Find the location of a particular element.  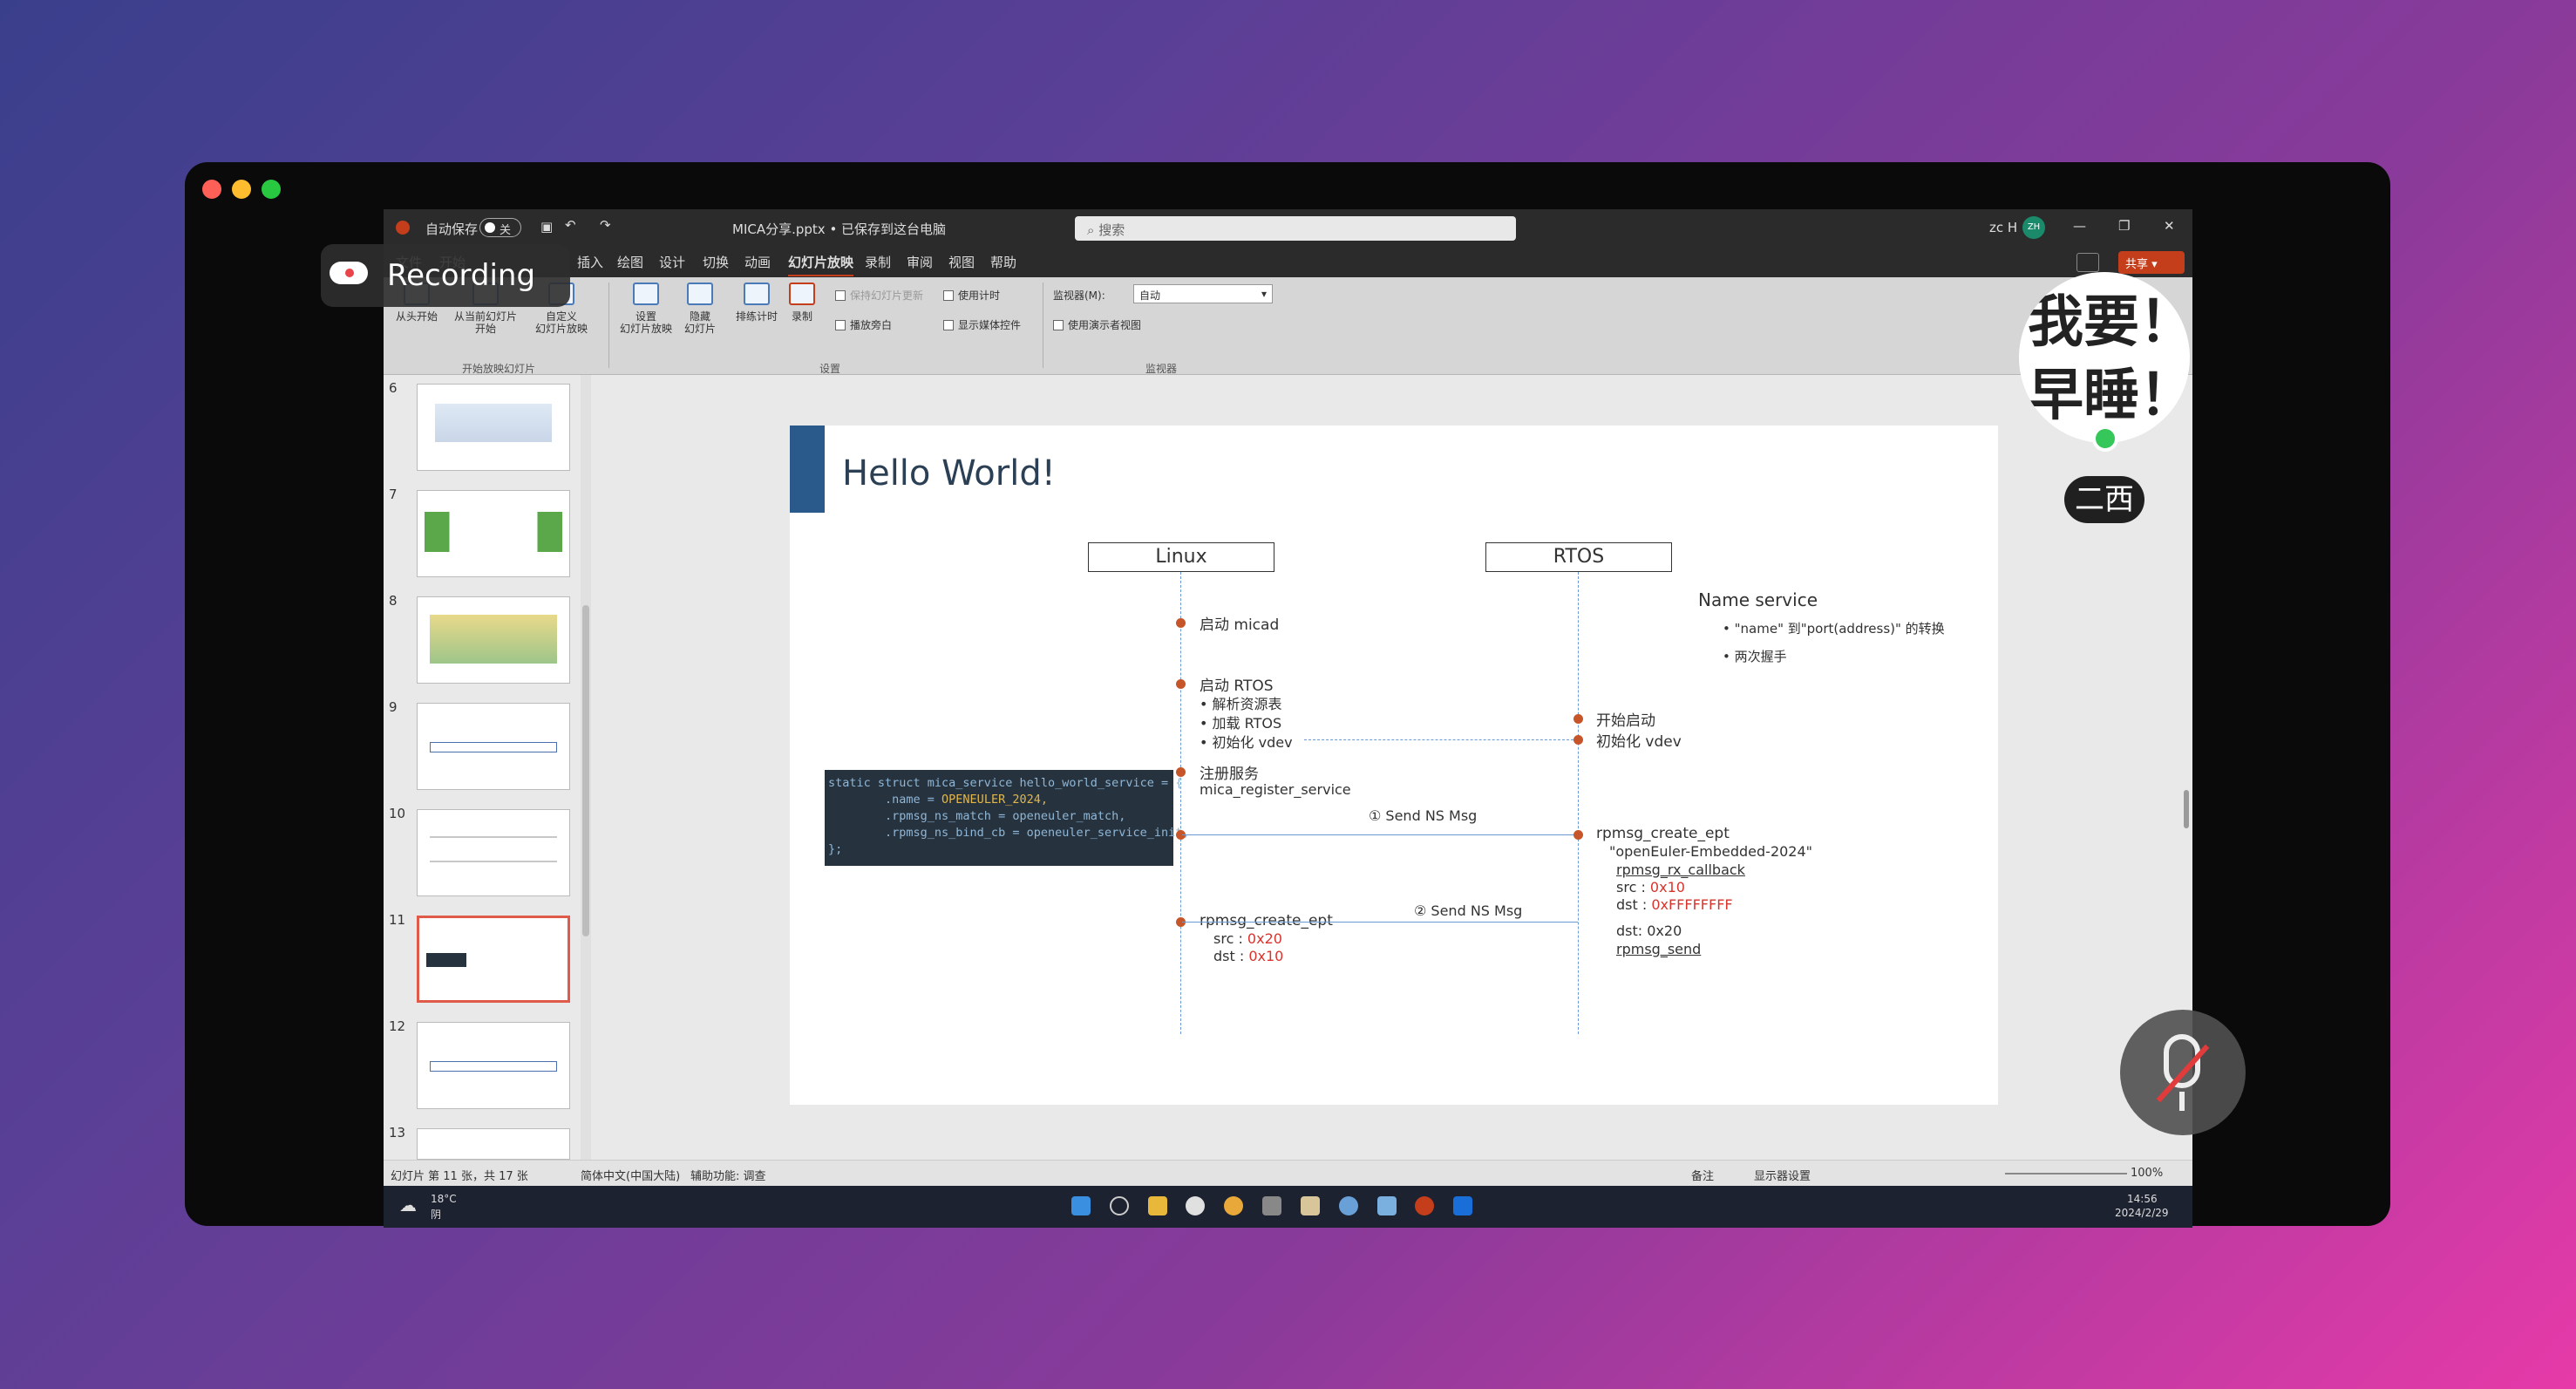

search-box: ⌕ 搜索 is located at coordinates (1295, 228).